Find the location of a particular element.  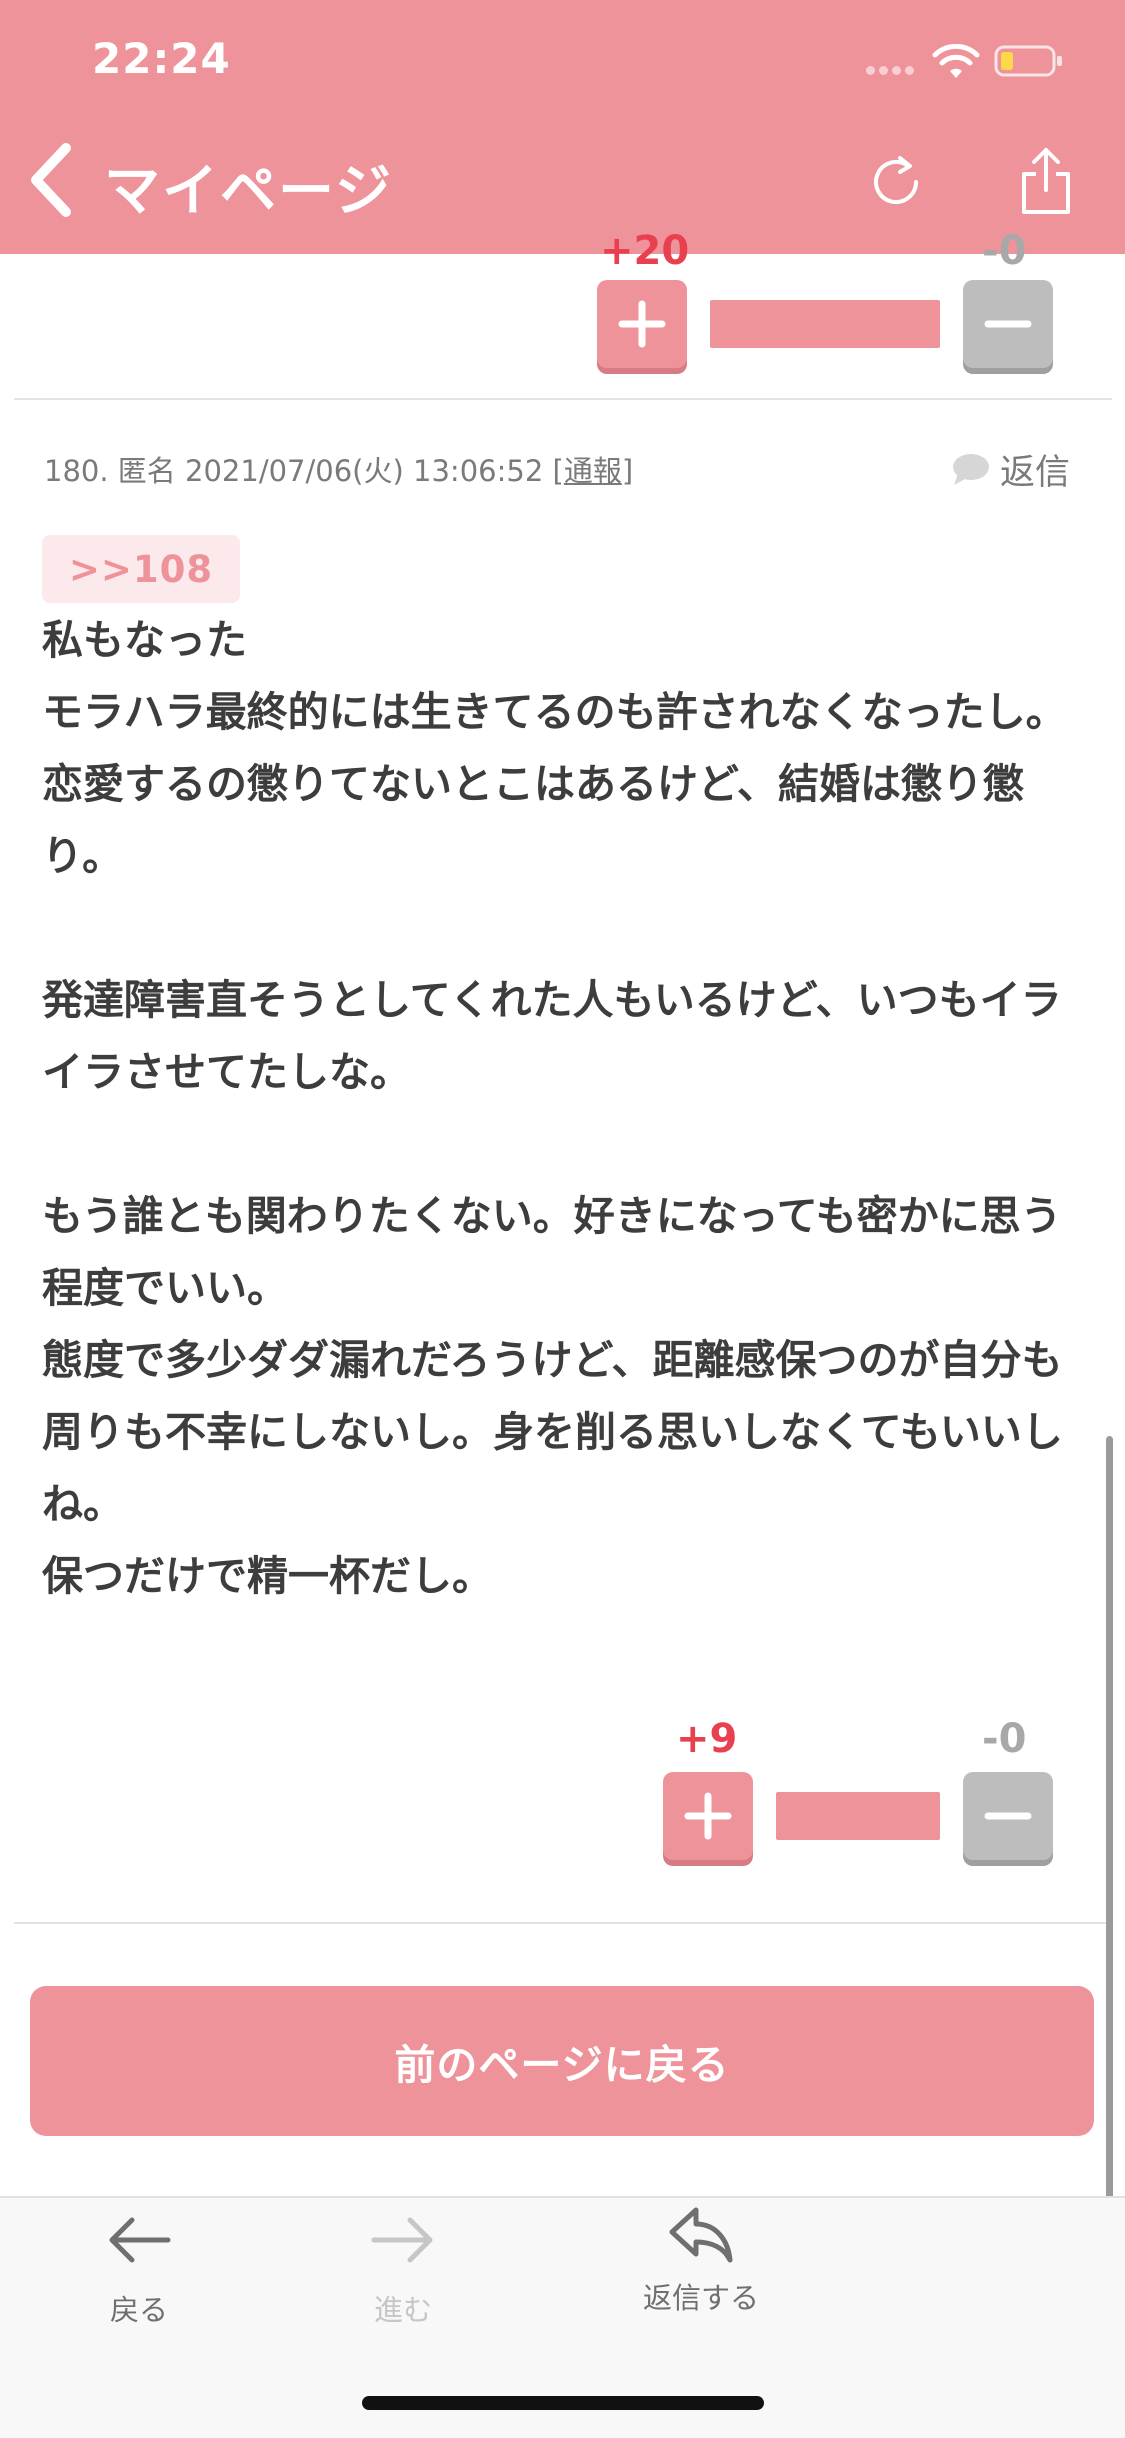

toolbar-reply-button: 返信する is located at coordinates (701, 2260).